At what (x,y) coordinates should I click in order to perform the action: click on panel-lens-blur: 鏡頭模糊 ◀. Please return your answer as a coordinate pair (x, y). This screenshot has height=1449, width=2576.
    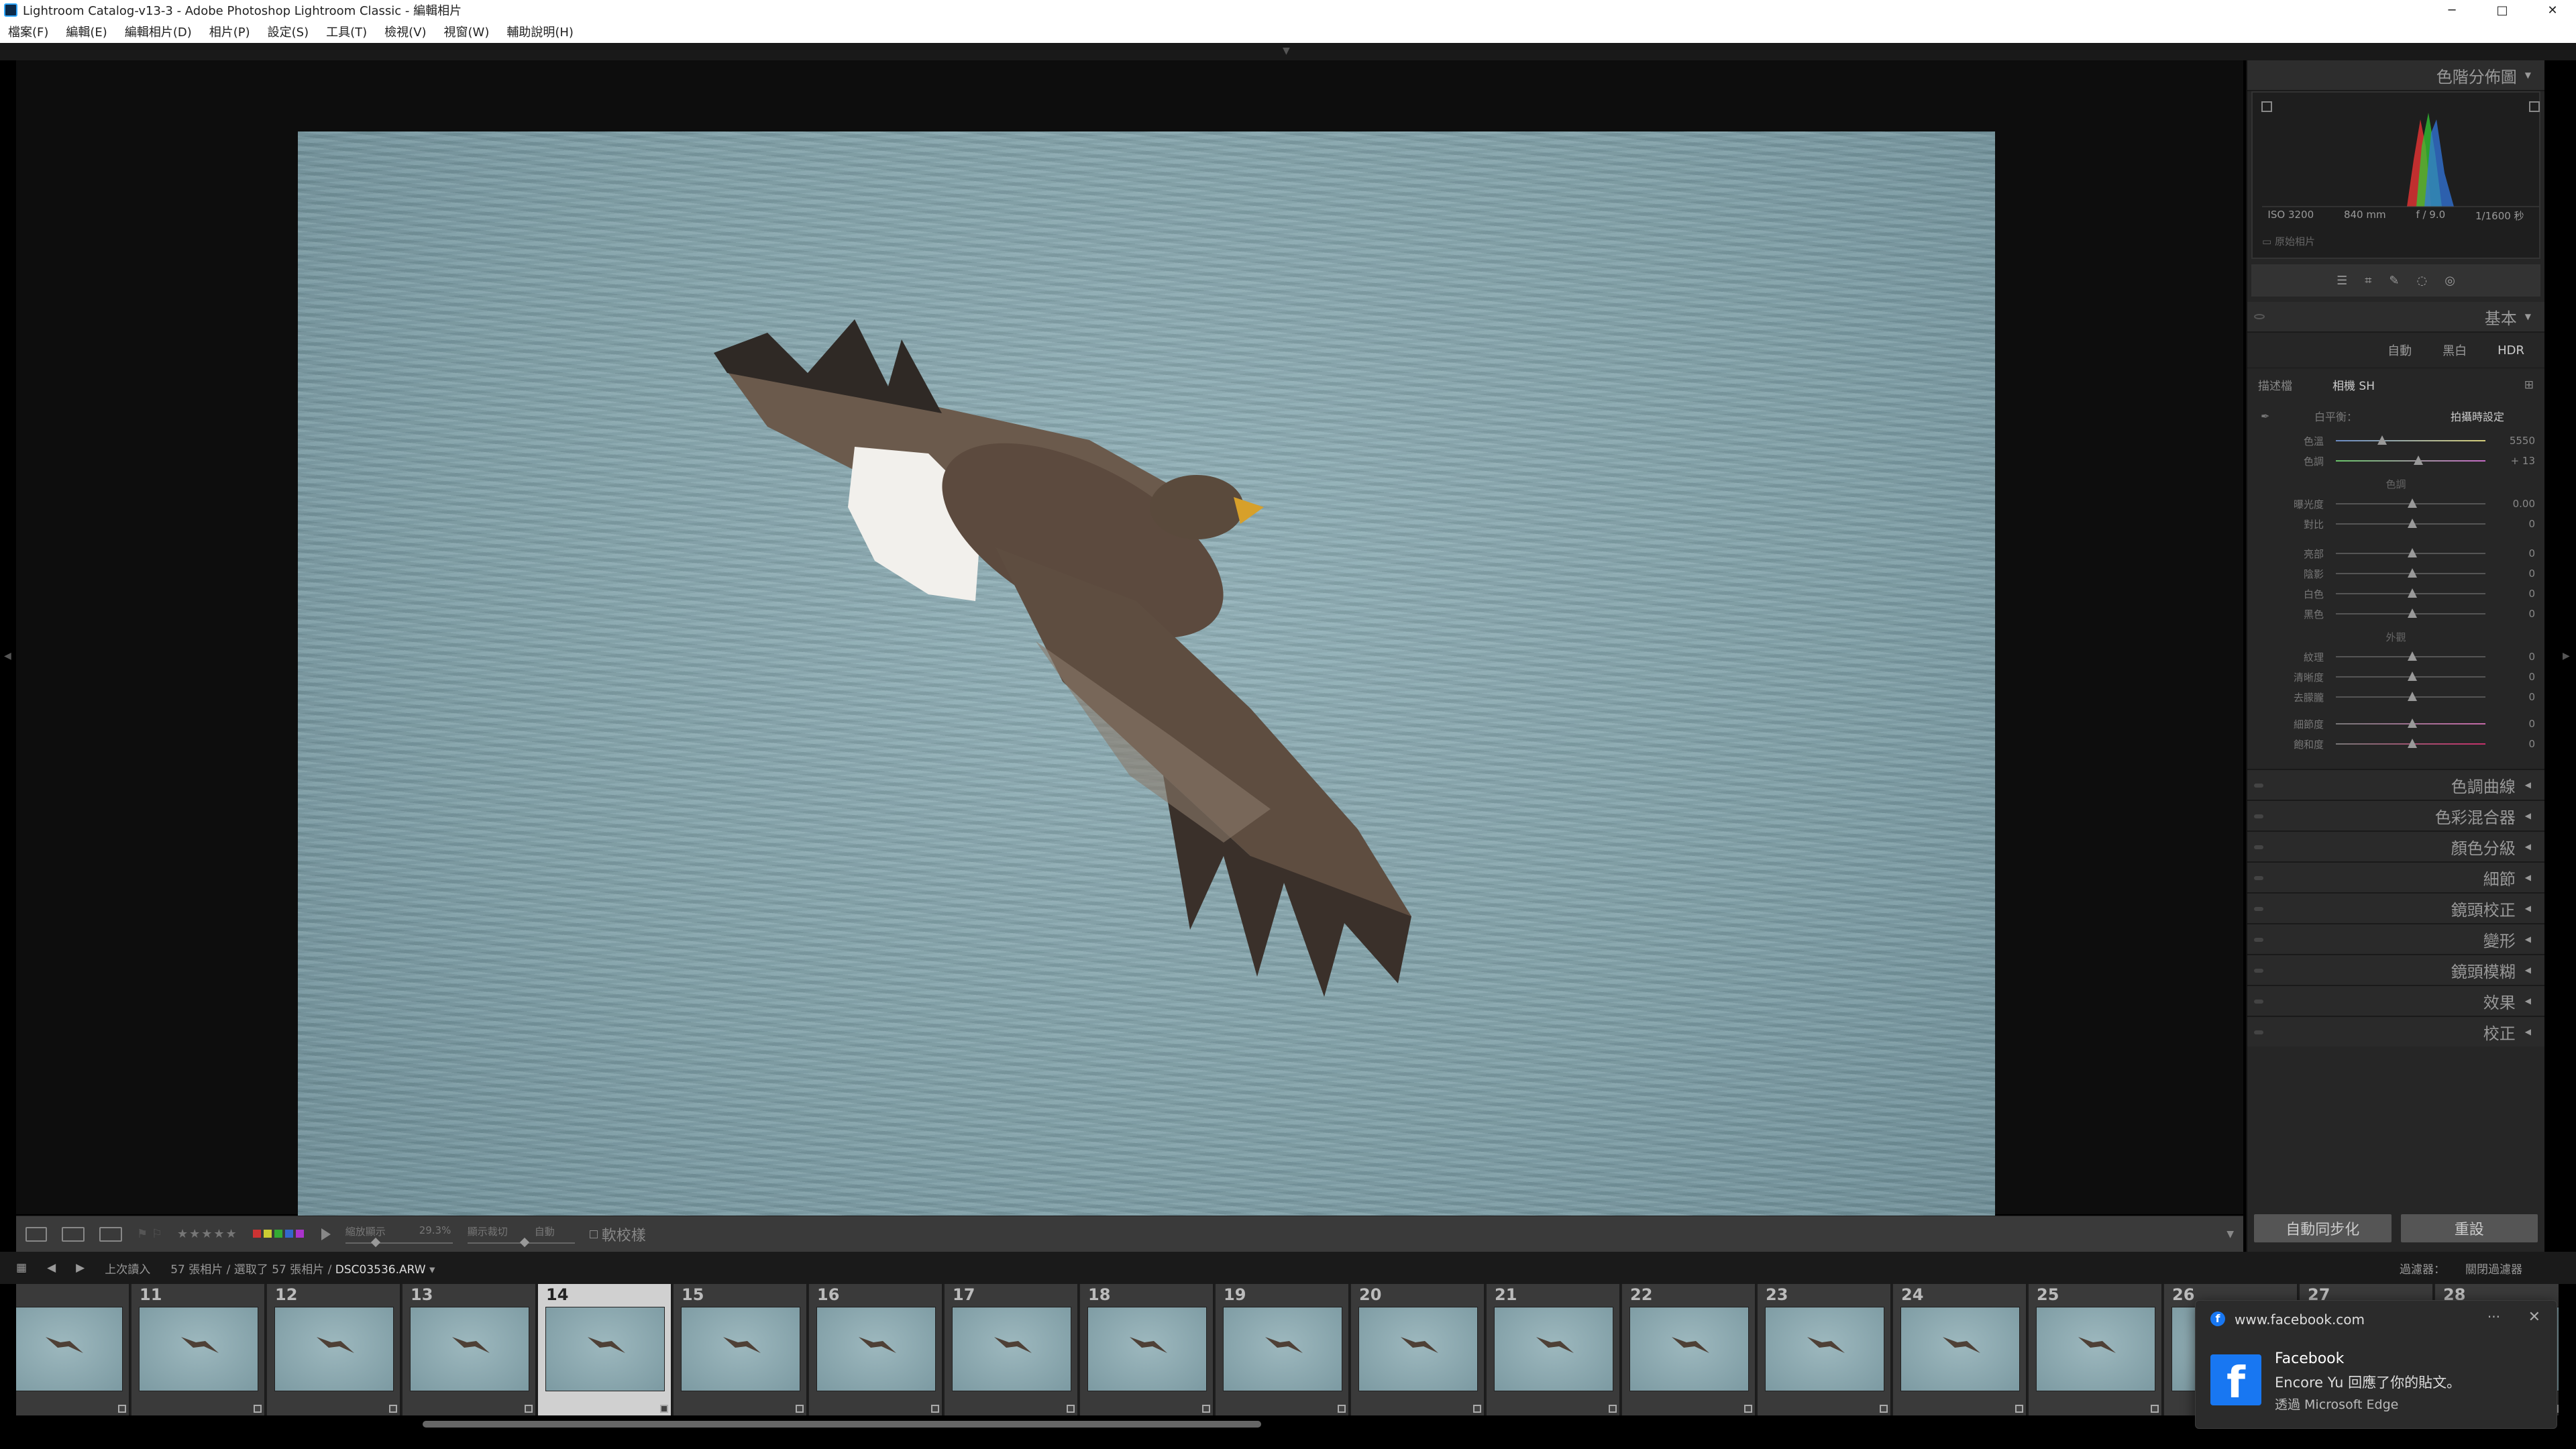
    Looking at the image, I should click on (2395, 969).